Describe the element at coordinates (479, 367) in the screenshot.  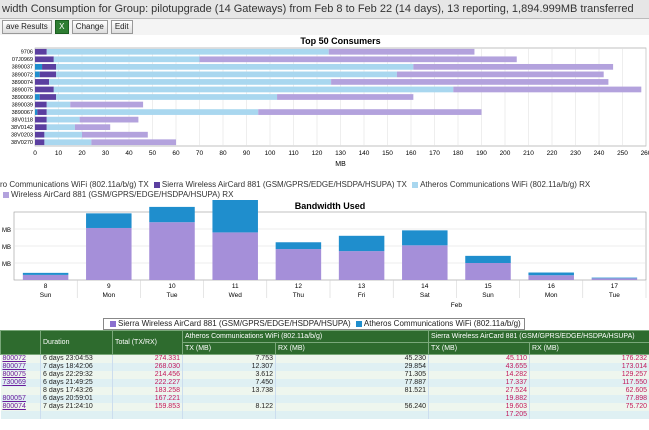
I see `sierra-tx-cell: 43.655` at that location.